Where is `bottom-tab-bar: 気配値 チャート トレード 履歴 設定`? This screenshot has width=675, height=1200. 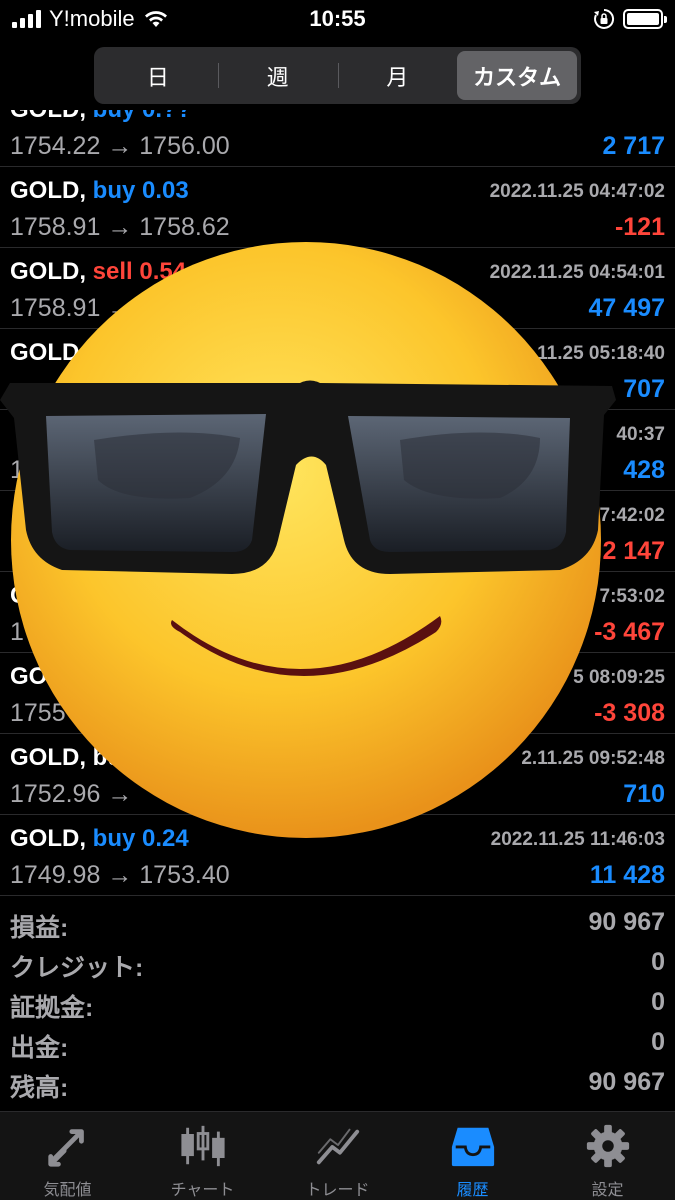
bottom-tab-bar: 気配値 チャート トレード 履歴 設定 is located at coordinates (337, 1155).